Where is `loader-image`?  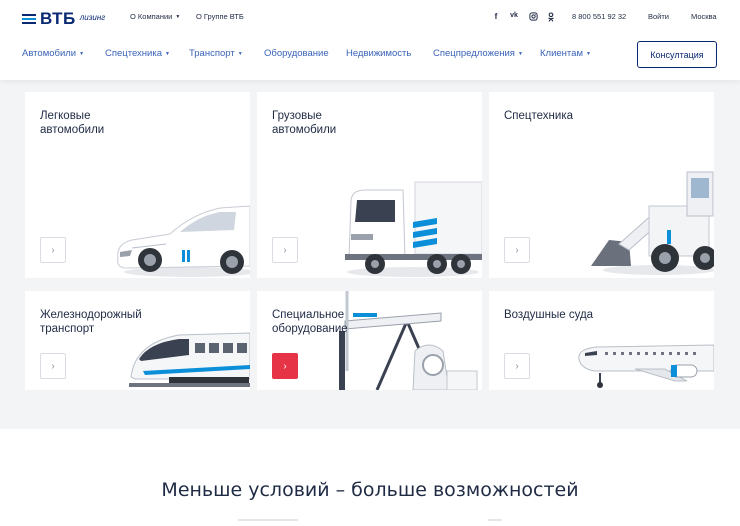
loader-image is located at coordinates (652, 223).